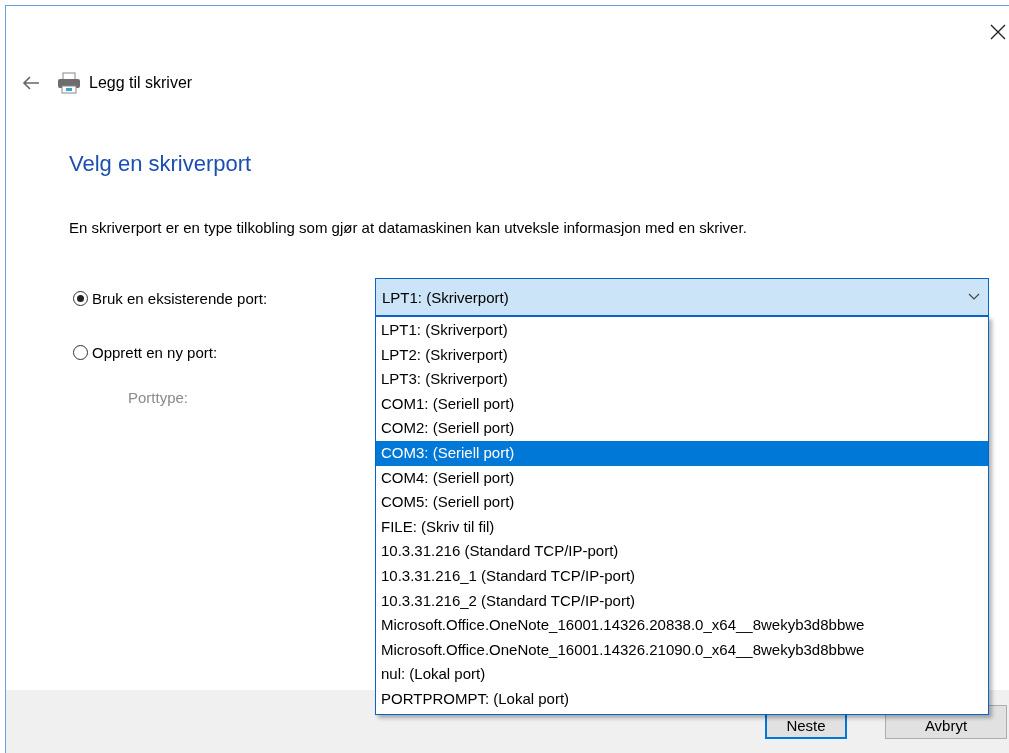 The image size is (1009, 753). Describe the element at coordinates (682, 404) in the screenshot. I see `dropdown-item: COM1: (Seriell port)` at that location.